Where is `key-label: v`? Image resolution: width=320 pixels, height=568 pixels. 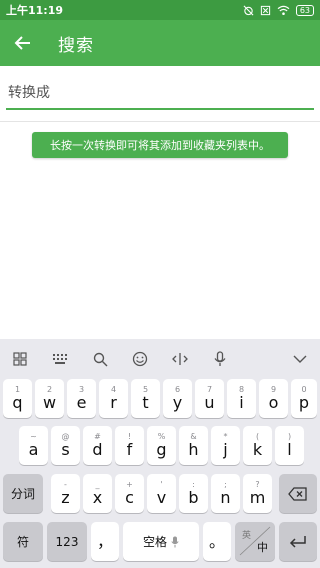 key-label: v is located at coordinates (161, 497).